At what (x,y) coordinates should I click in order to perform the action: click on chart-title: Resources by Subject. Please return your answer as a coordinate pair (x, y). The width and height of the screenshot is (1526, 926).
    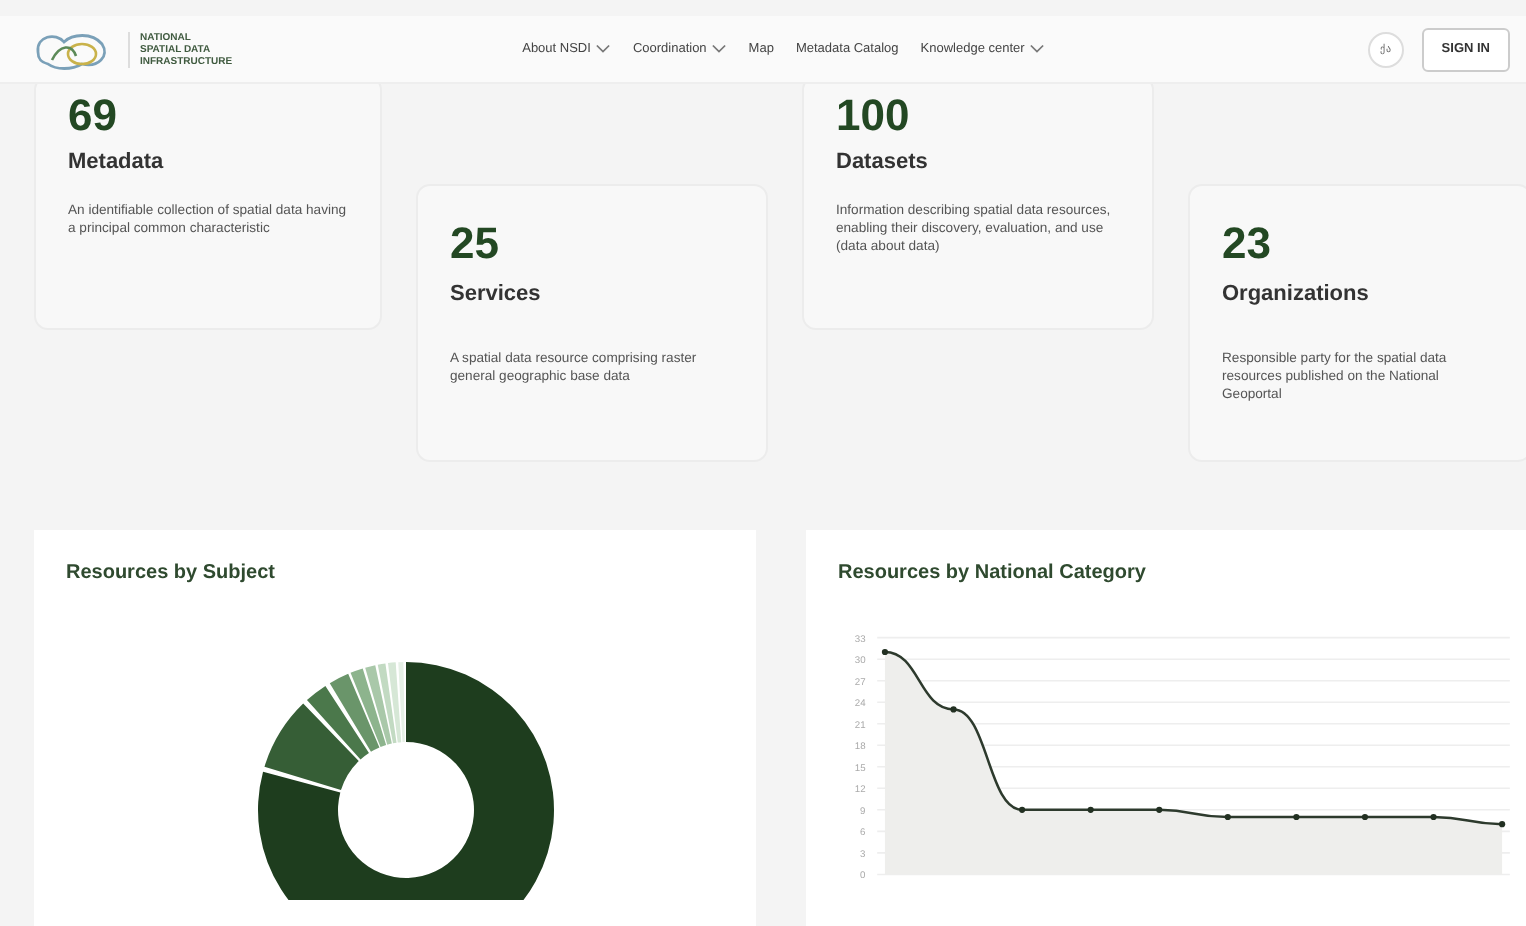
    Looking at the image, I should click on (171, 573).